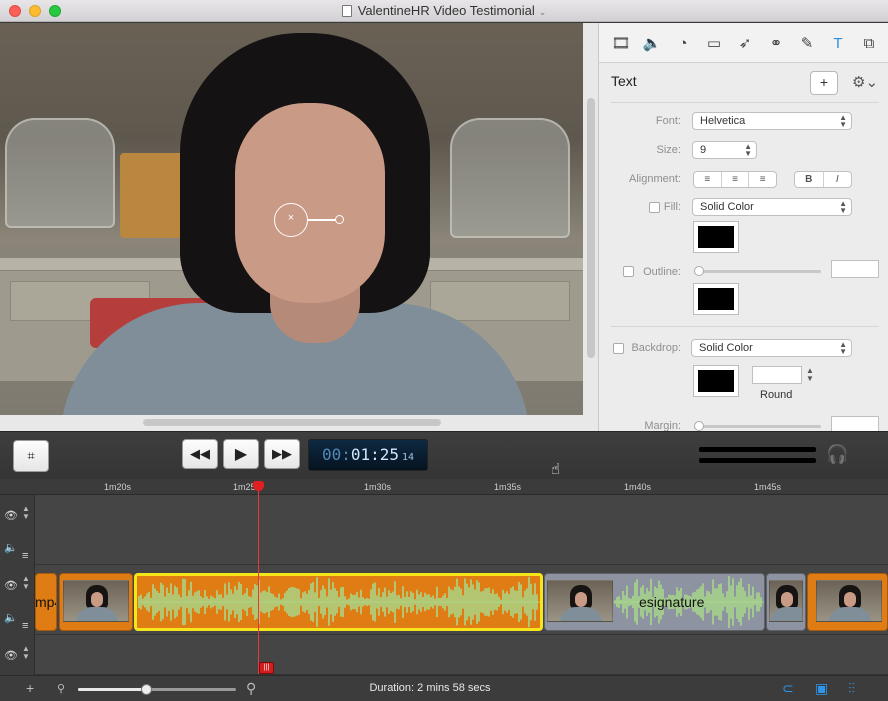  What do you see at coordinates (112, 689) in the screenshot?
I see `zoom-slider-fill` at bounding box center [112, 689].